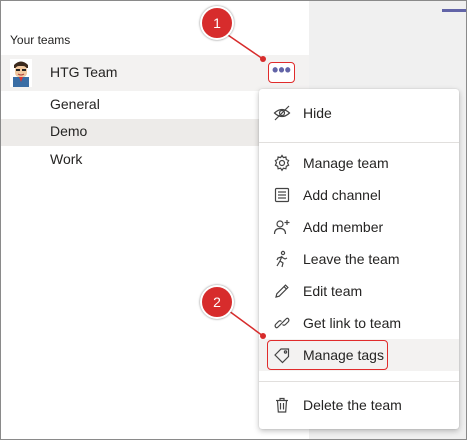 This screenshot has height=440, width=467. Describe the element at coordinates (243, 184) in the screenshot. I see `callout-pointer-lines` at that location.